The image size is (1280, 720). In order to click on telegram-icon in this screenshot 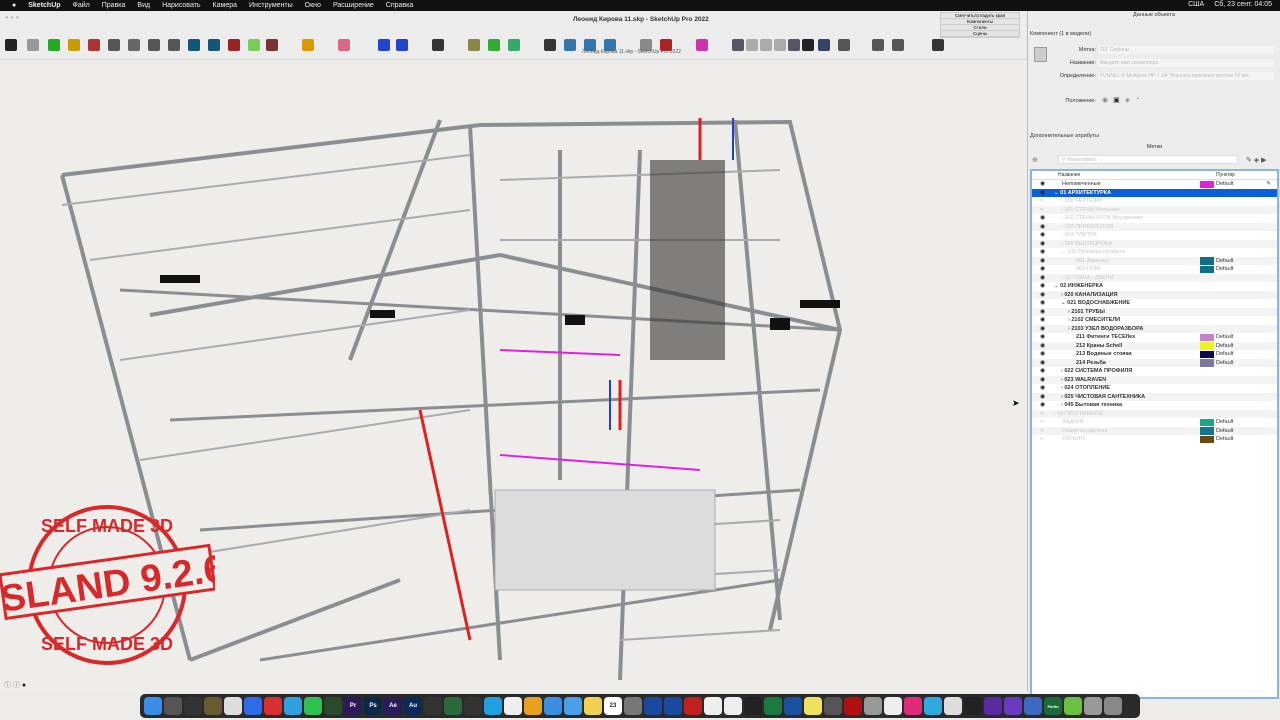, I will do `click(293, 706)`.